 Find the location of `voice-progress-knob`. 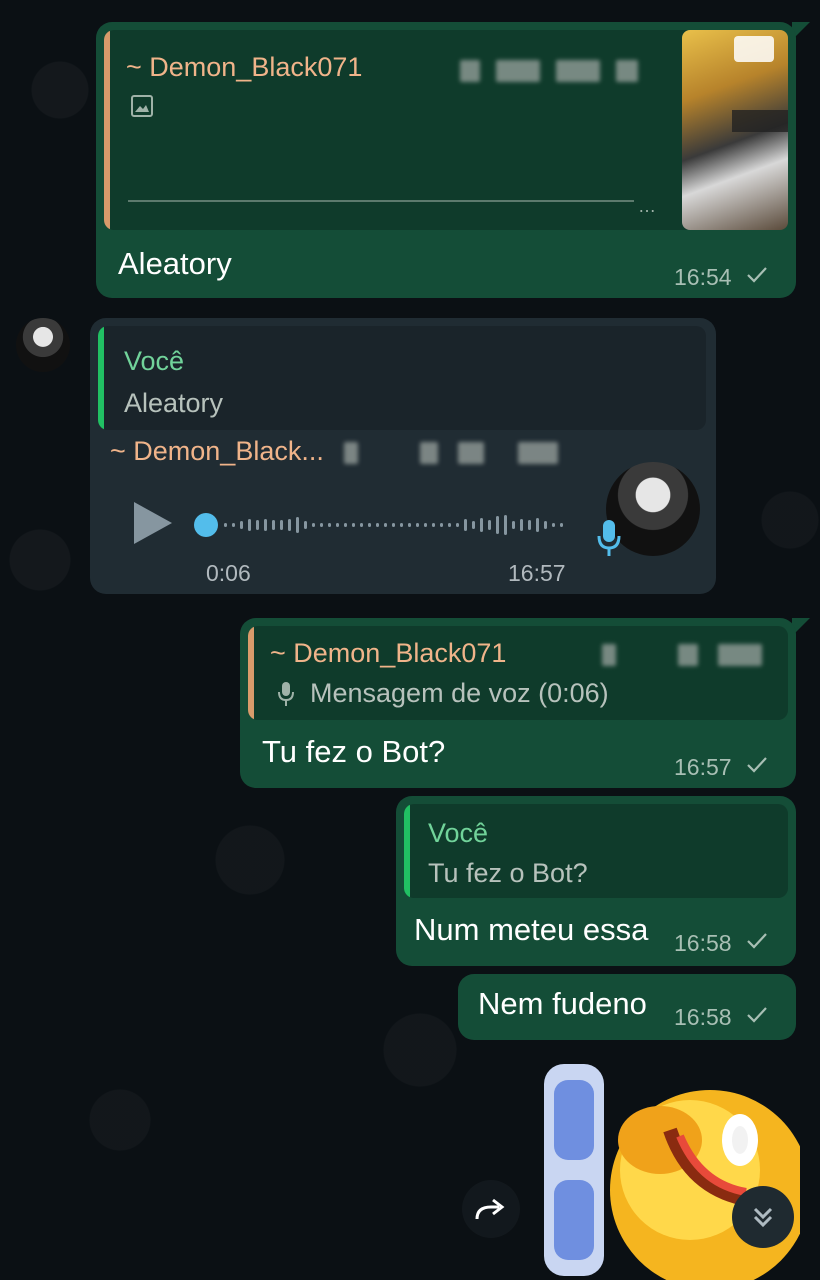

voice-progress-knob is located at coordinates (206, 525).